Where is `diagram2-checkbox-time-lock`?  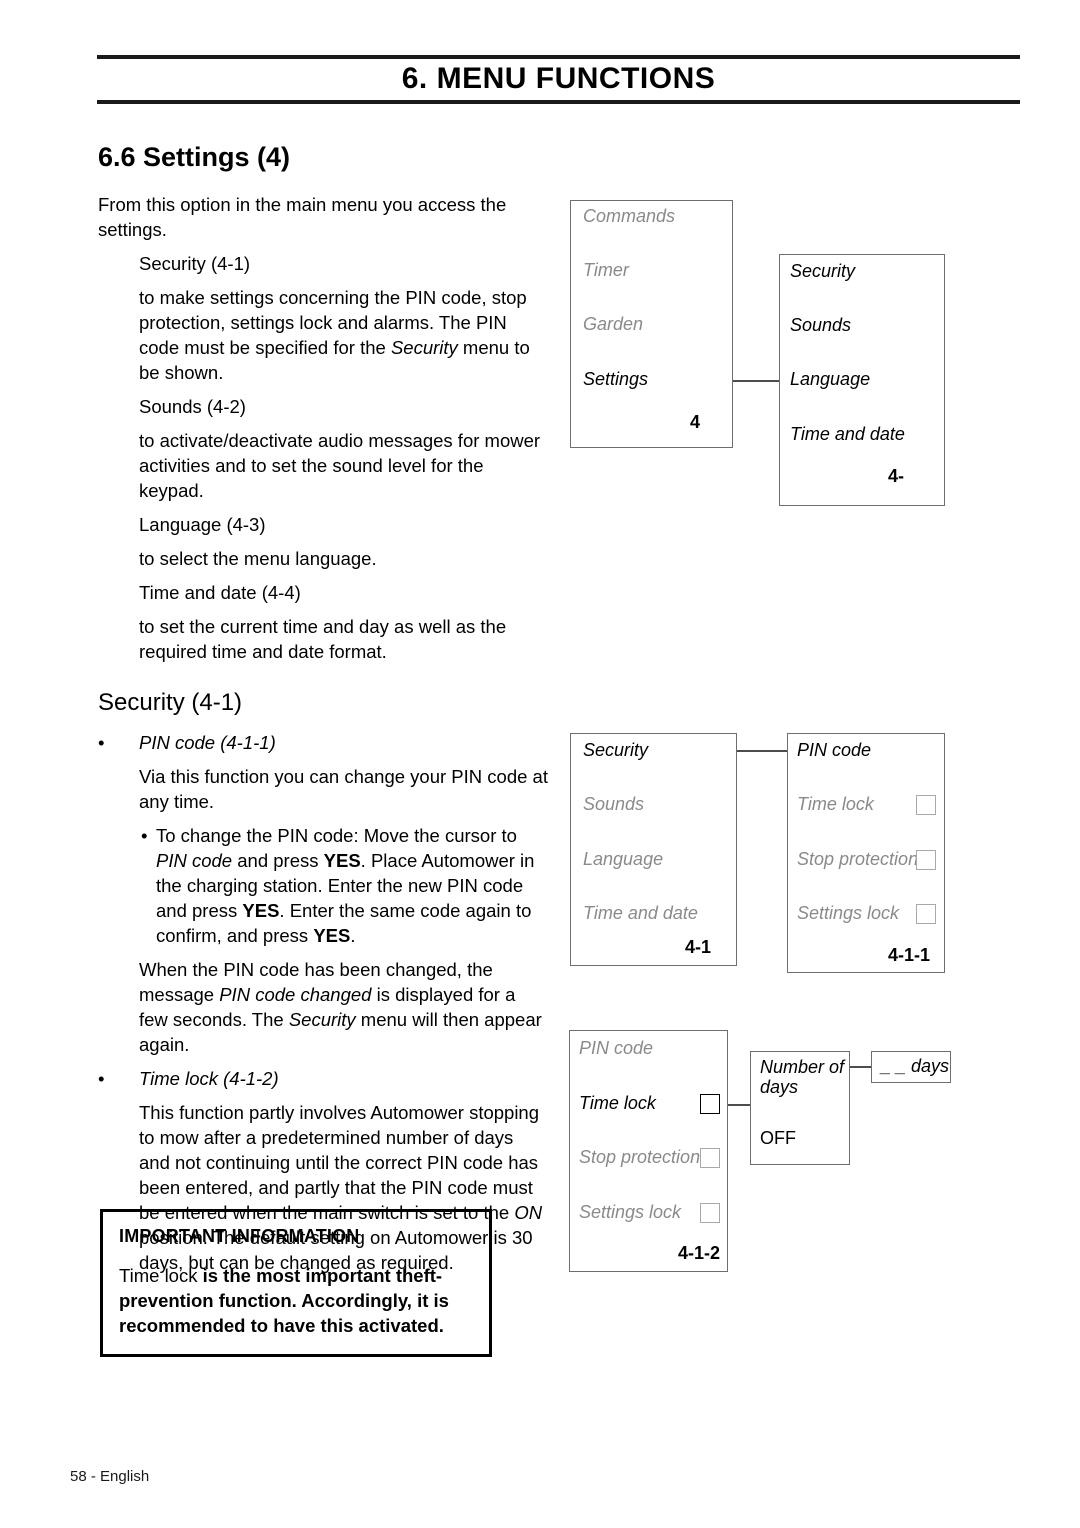
diagram2-checkbox-time-lock is located at coordinates (926, 805).